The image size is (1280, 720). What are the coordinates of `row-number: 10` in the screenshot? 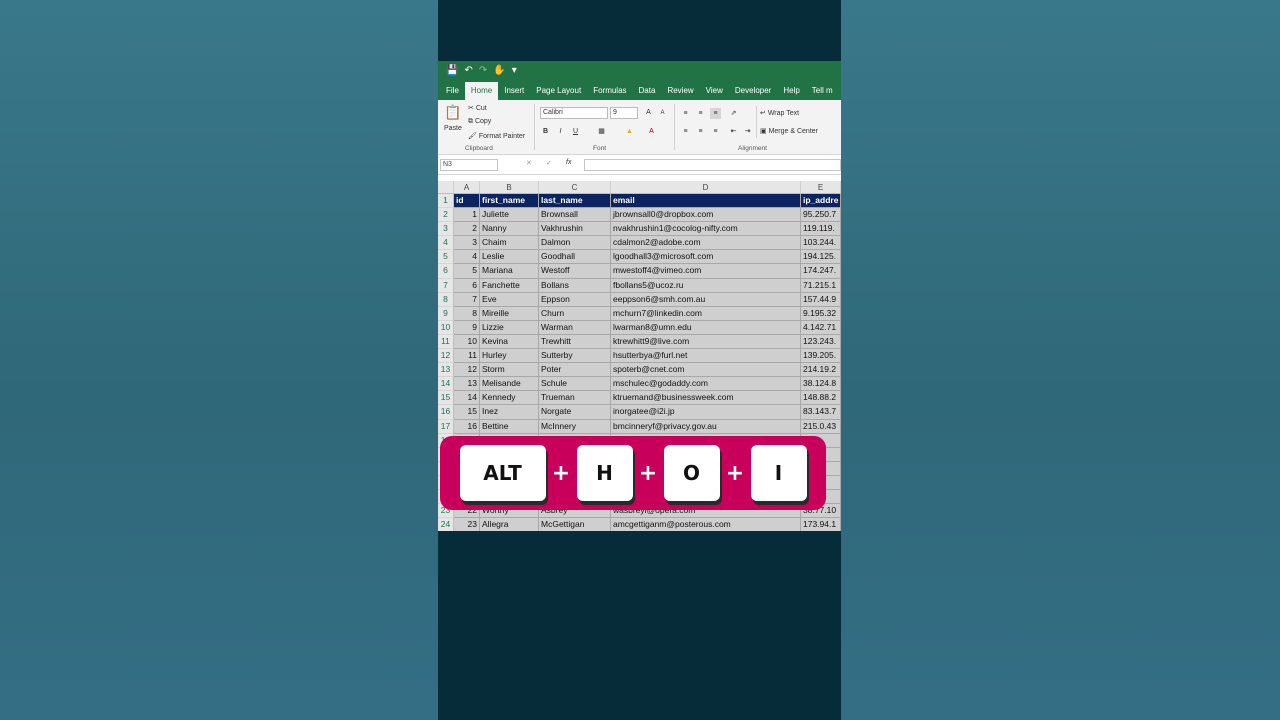 It's located at (446, 327).